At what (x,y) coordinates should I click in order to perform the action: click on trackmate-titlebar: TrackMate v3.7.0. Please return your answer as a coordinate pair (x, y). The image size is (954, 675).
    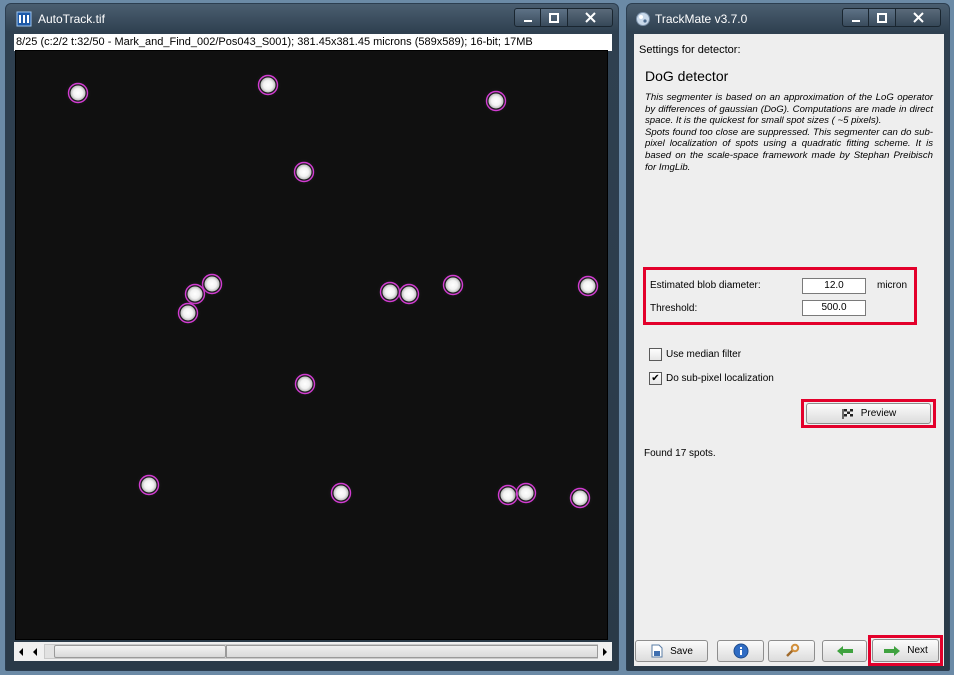
    Looking at the image, I should click on (788, 19).